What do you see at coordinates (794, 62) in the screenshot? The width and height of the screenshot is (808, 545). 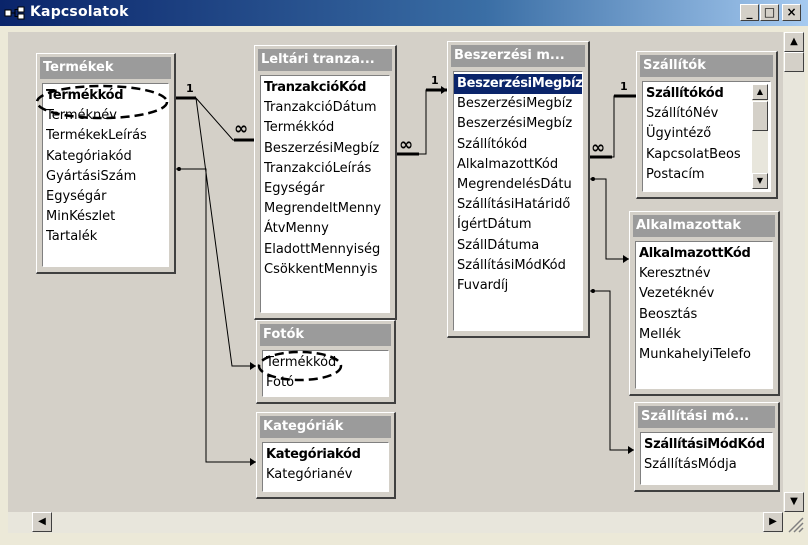 I see `vertical-scroll-thumb` at bounding box center [794, 62].